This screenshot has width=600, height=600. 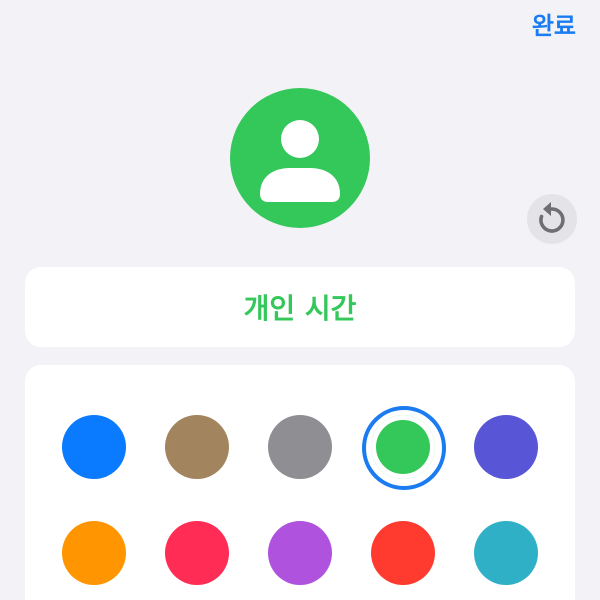 What do you see at coordinates (506, 447) in the screenshot?
I see `color-swatch-indigo` at bounding box center [506, 447].